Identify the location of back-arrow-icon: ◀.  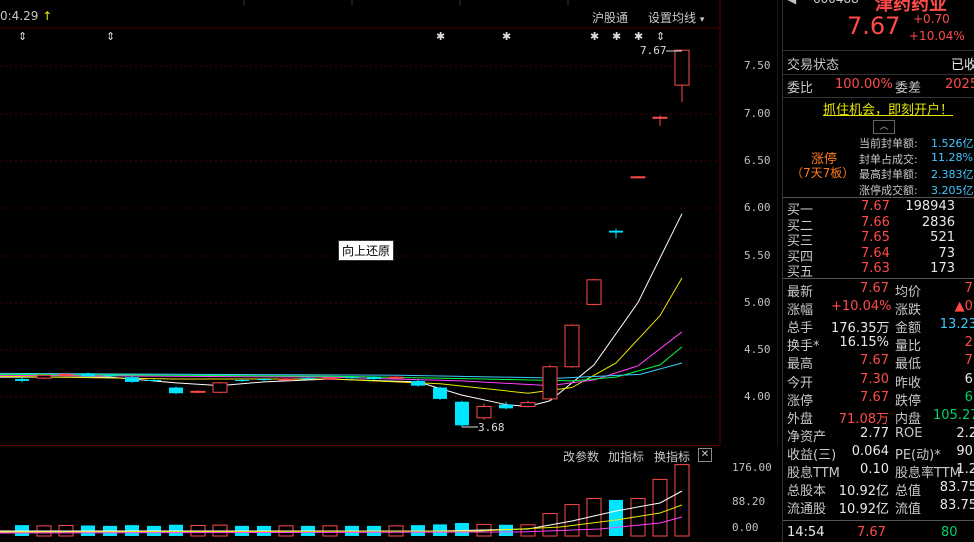
(791, 3).